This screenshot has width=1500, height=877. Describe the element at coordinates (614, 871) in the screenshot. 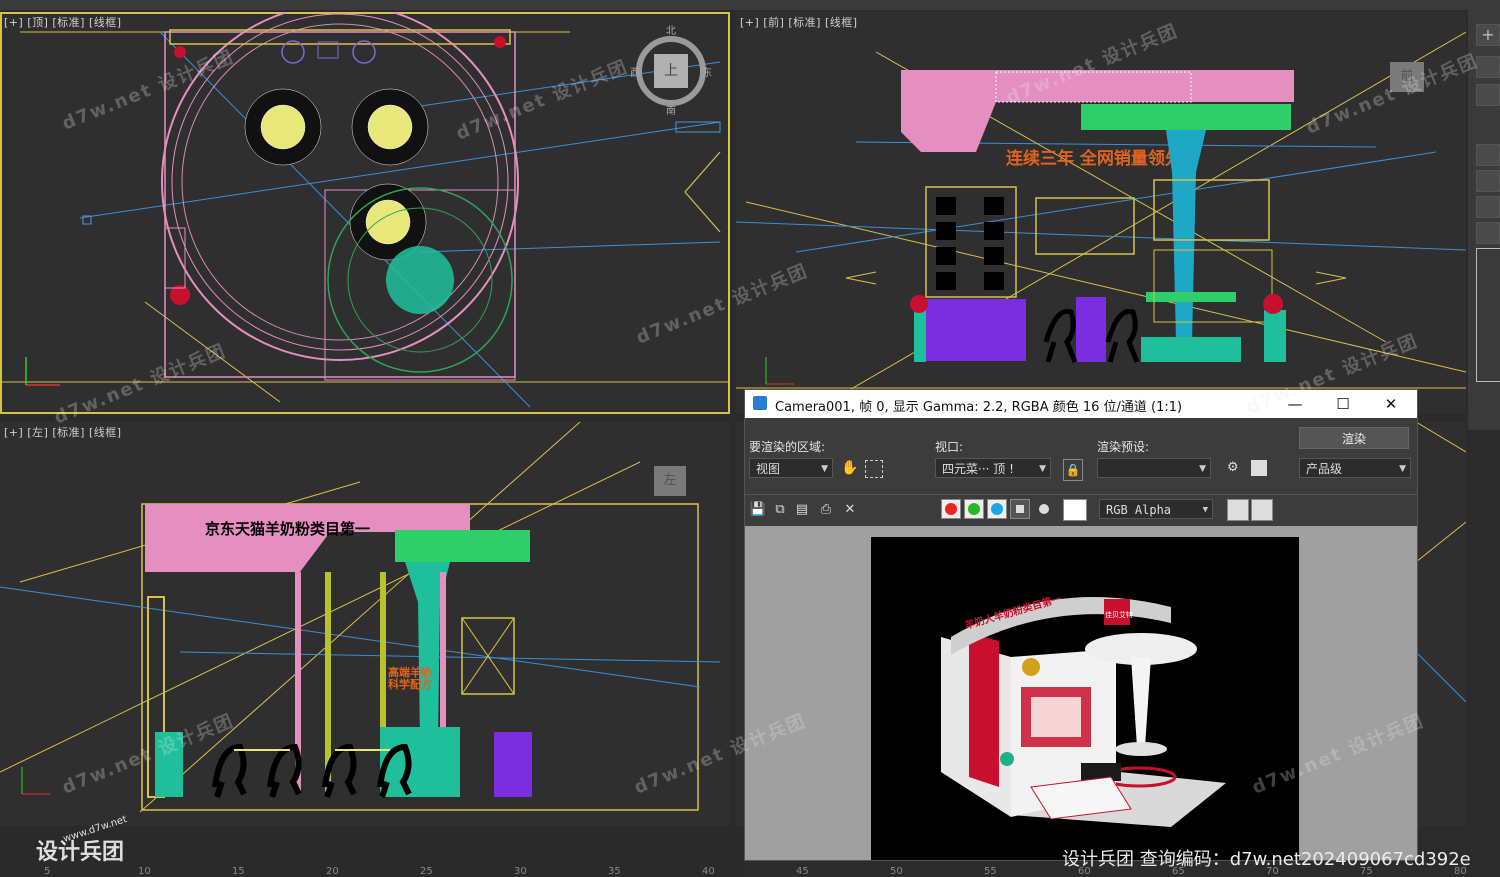

I see `timeline-tick-label: 35` at that location.